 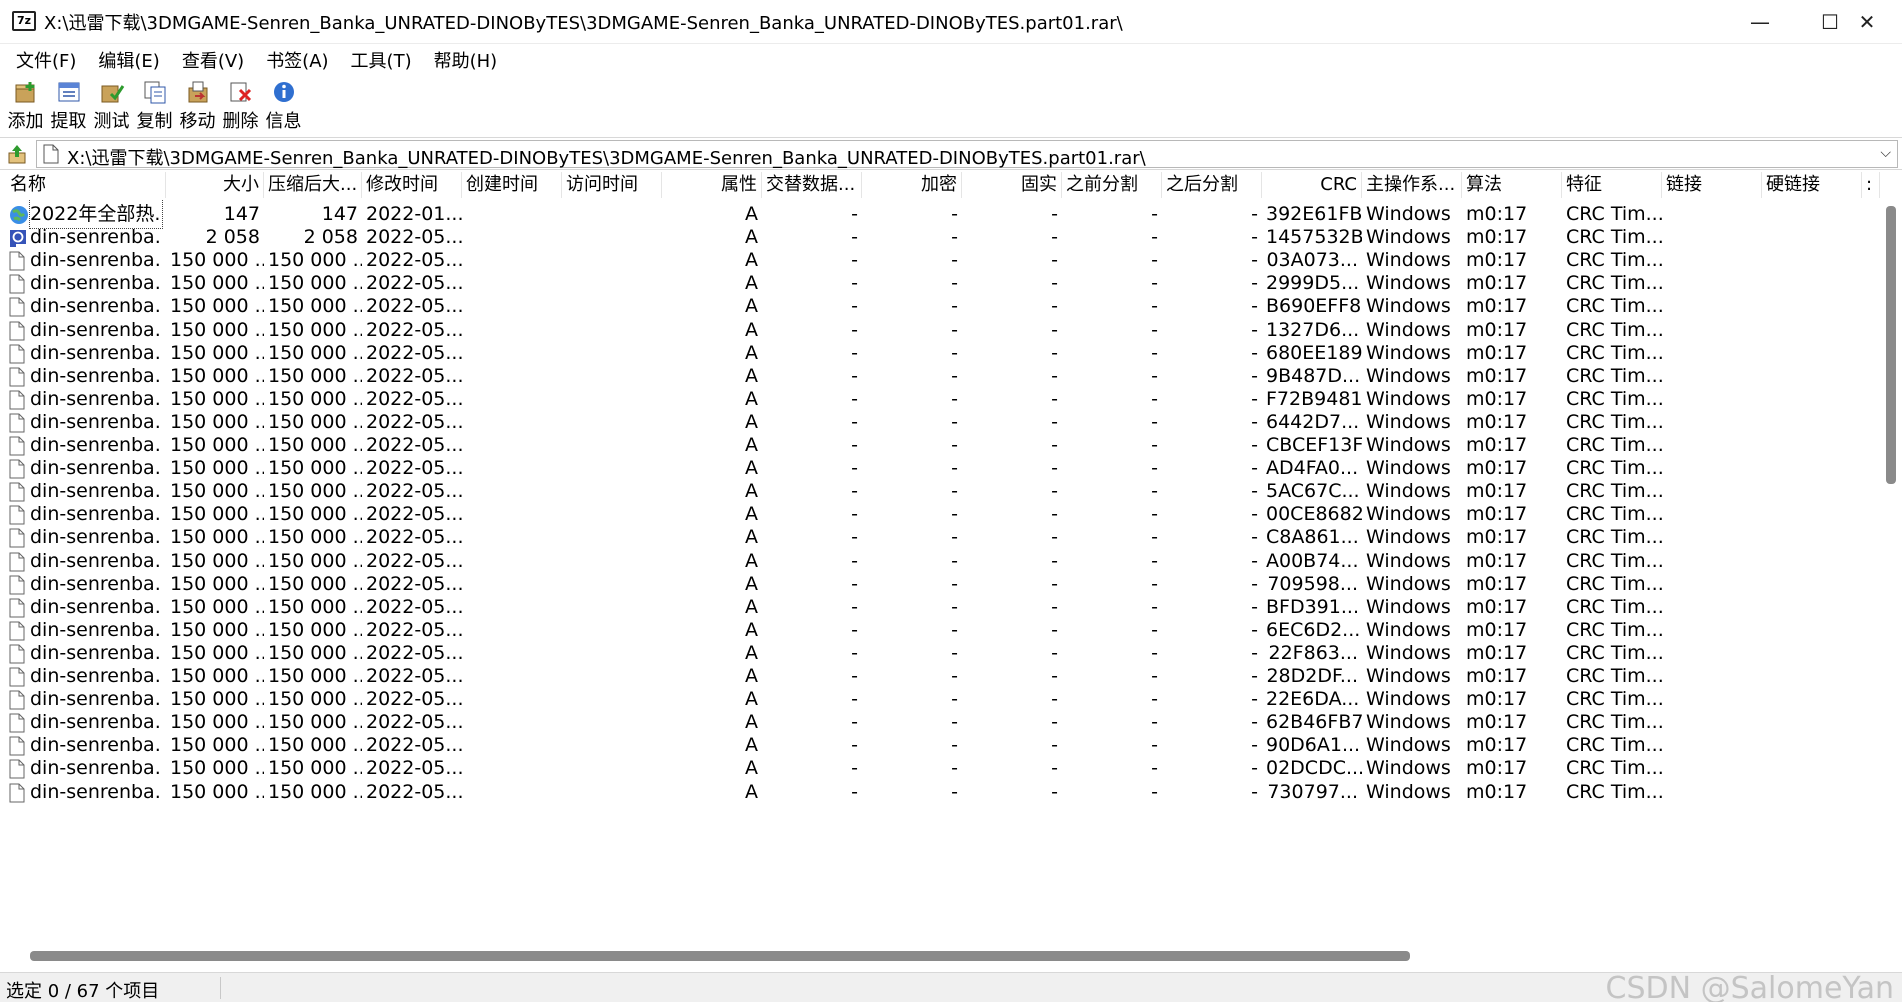 I want to click on test-button: 测试, so click(x=111, y=106).